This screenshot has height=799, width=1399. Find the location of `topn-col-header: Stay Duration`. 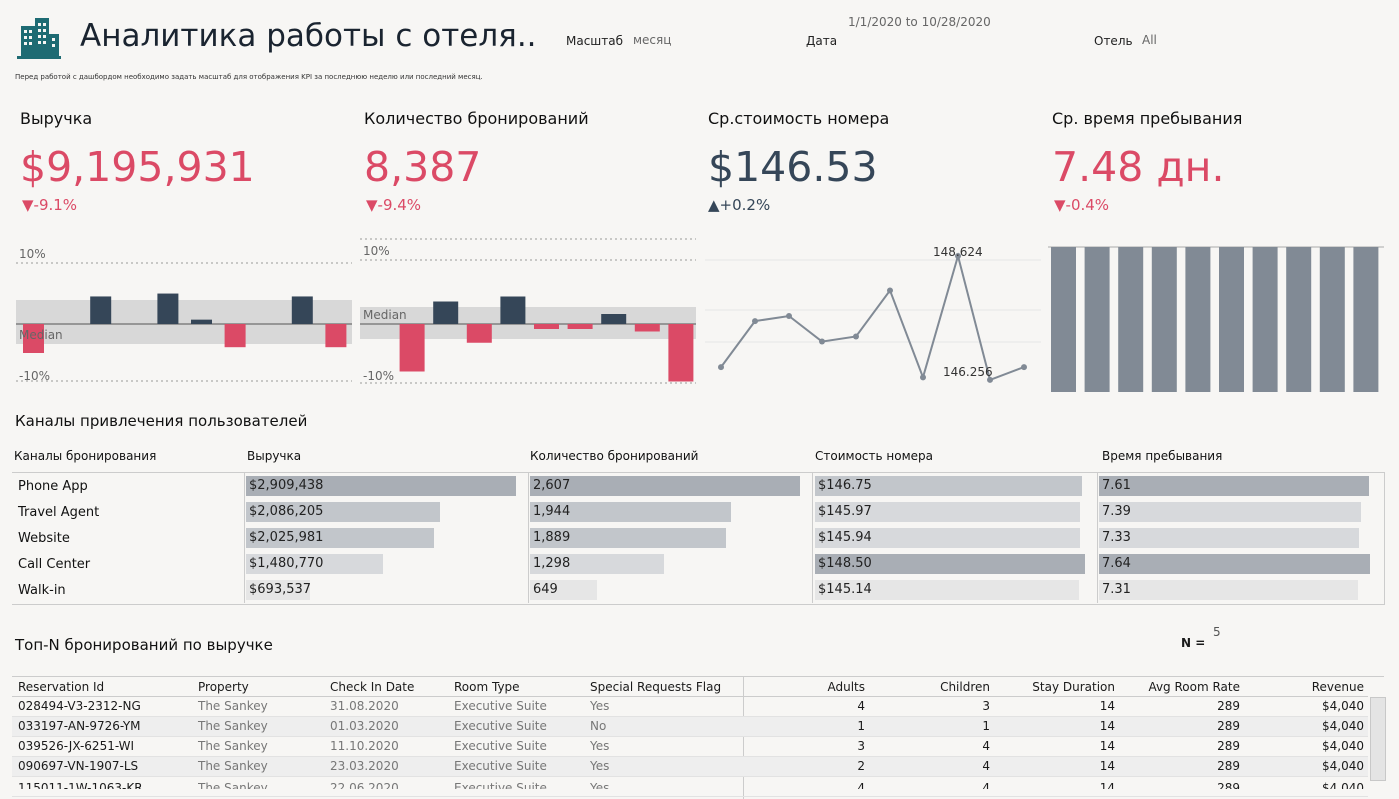

topn-col-header: Stay Duration is located at coordinates (1073, 687).